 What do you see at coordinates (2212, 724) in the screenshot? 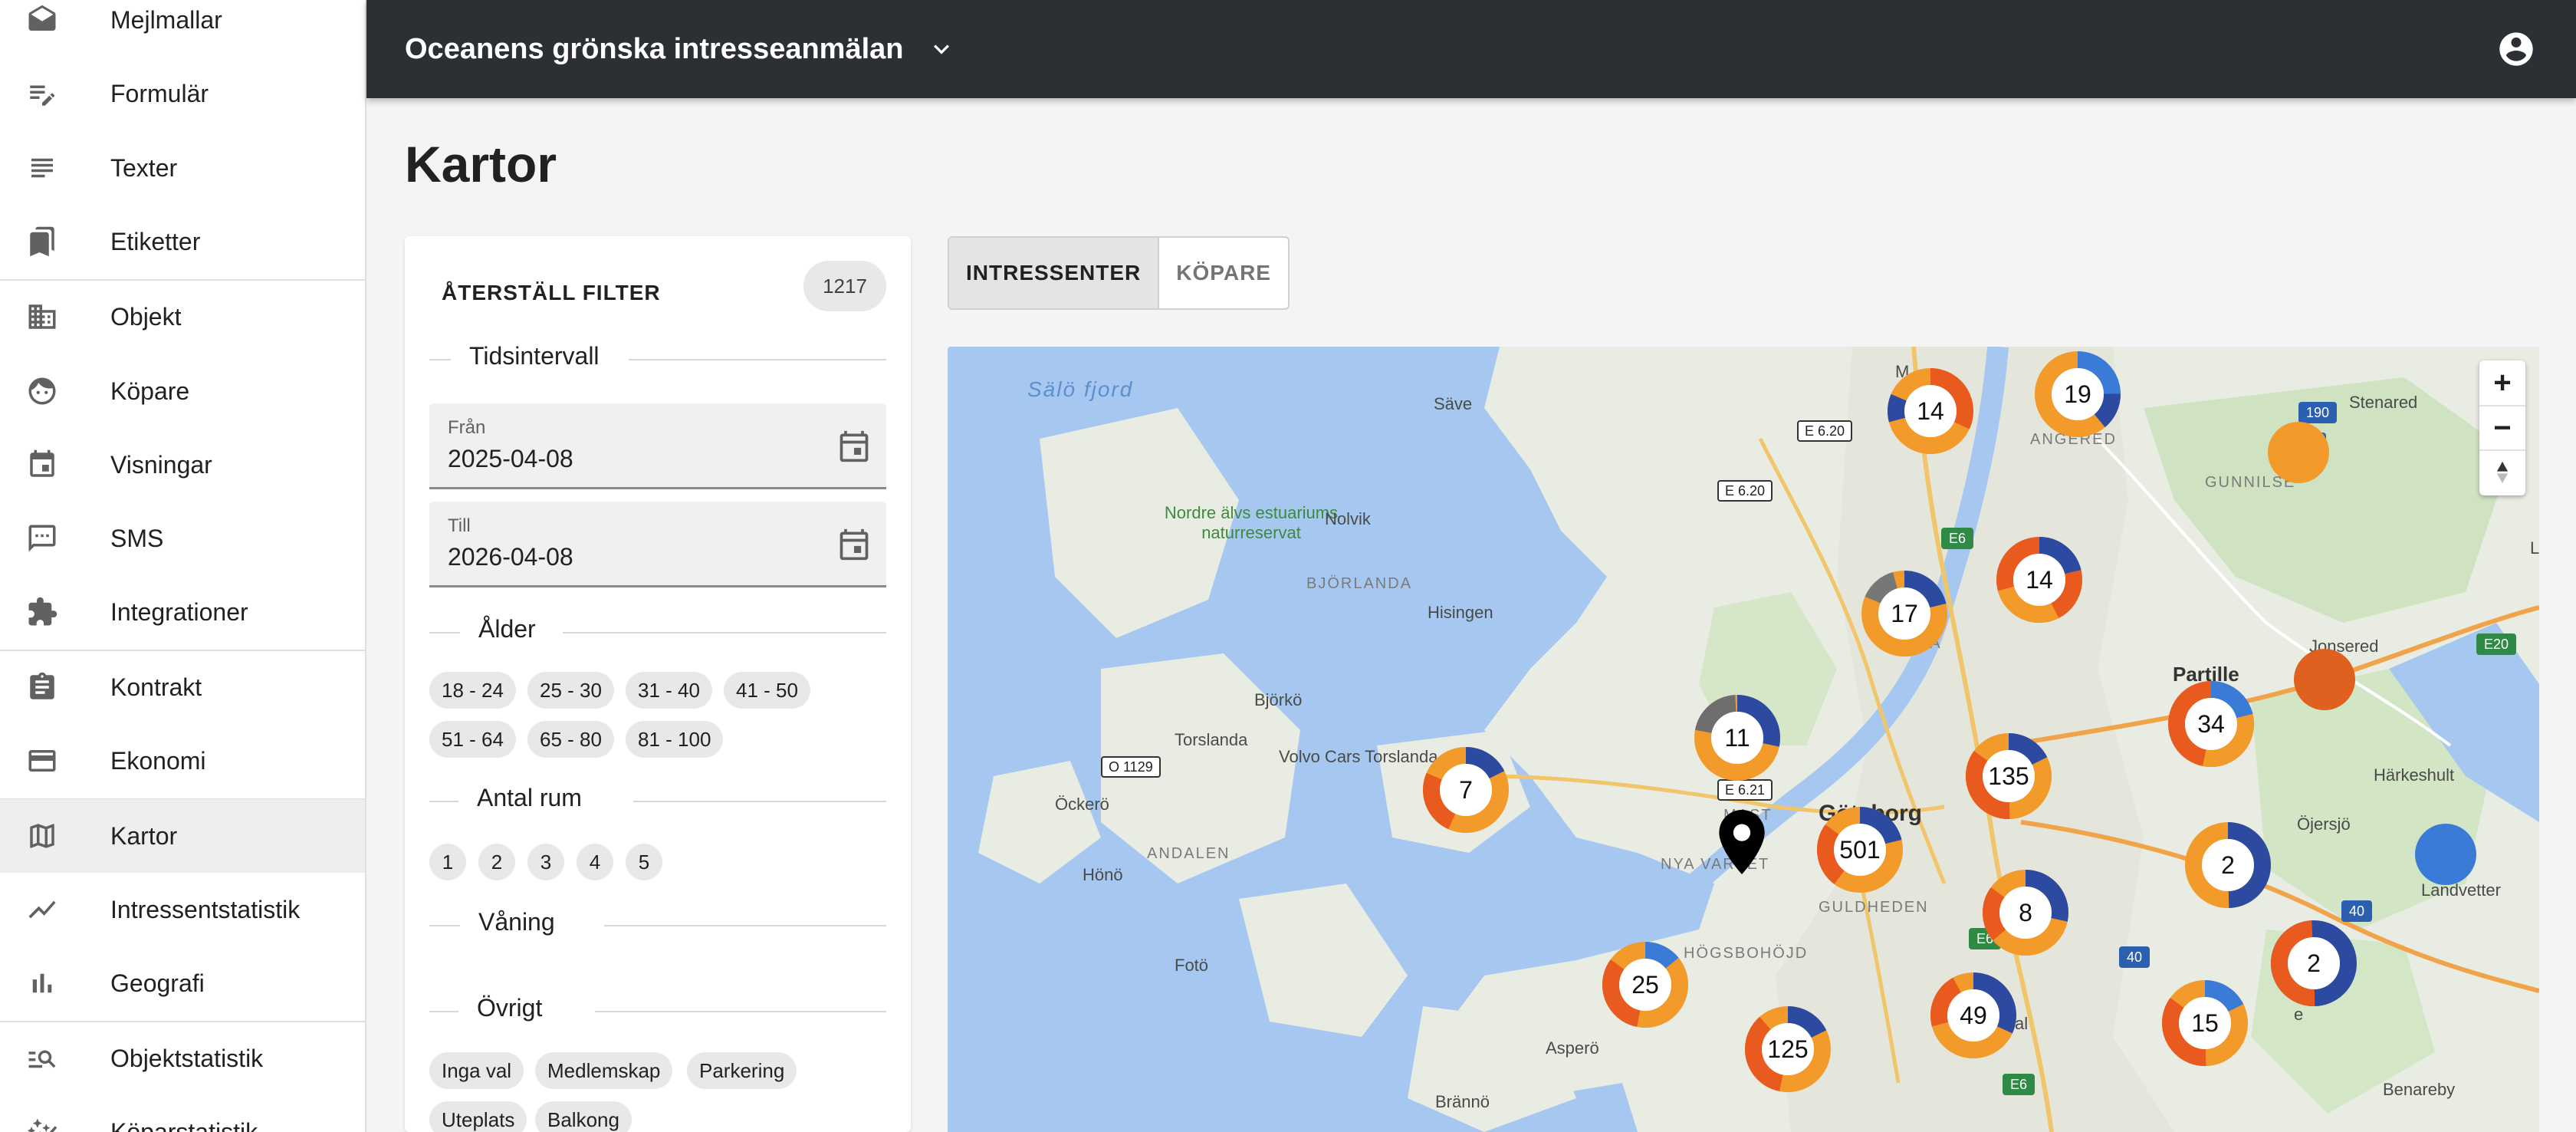
I see `map-cluster: 34` at bounding box center [2212, 724].